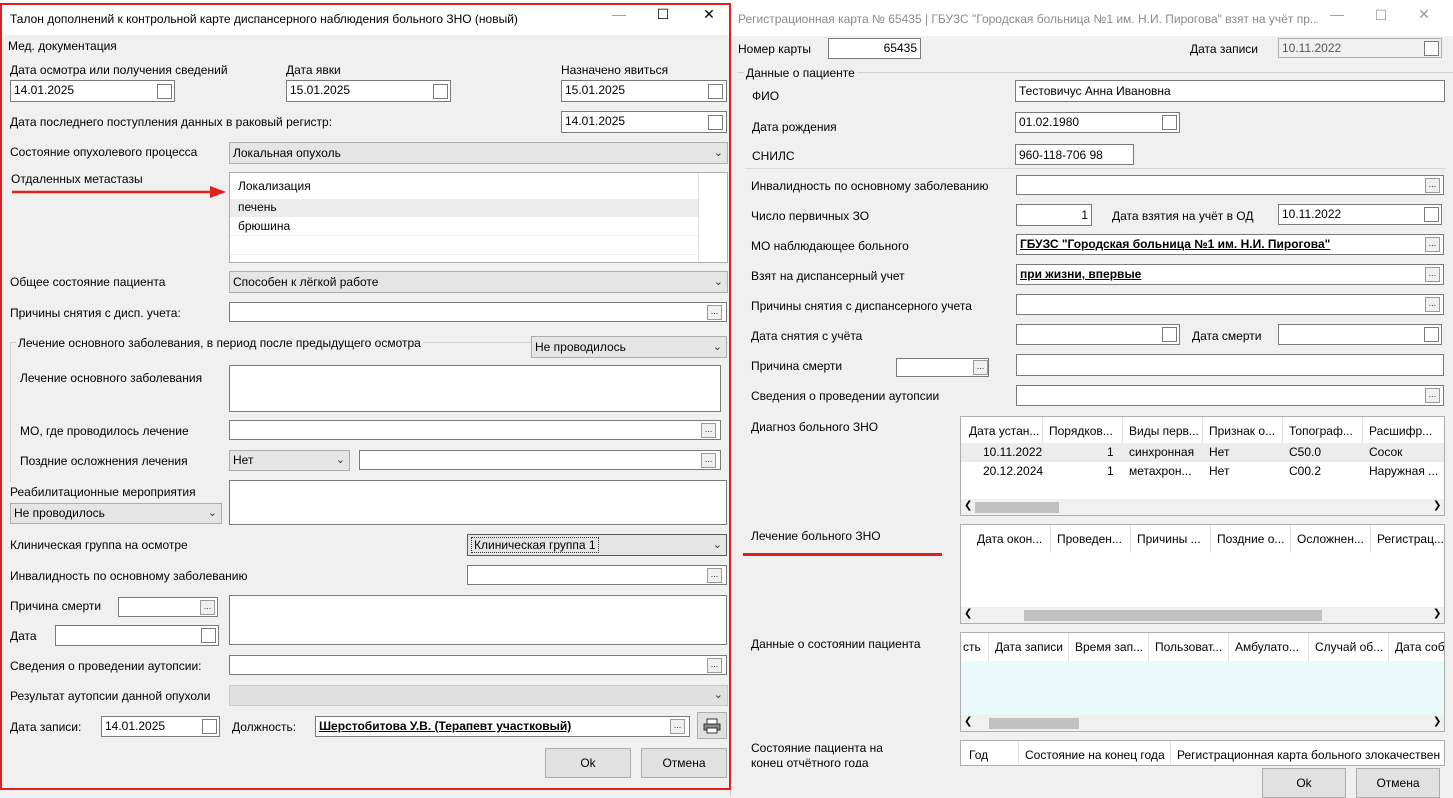 This screenshot has width=1453, height=798. What do you see at coordinates (1173, 615) in the screenshot?
I see `treatment-scroll-thumb` at bounding box center [1173, 615].